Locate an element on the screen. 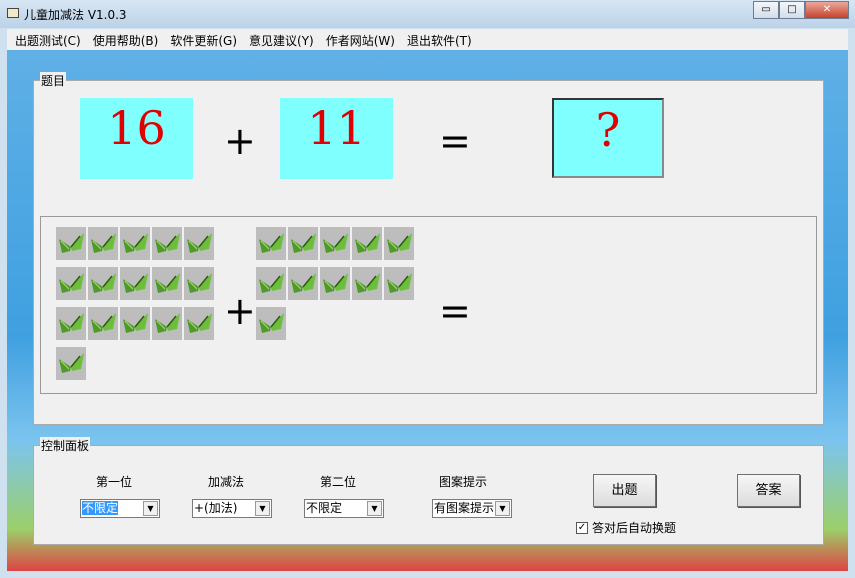  picture-hint-label: 图案提示 is located at coordinates (463, 482).